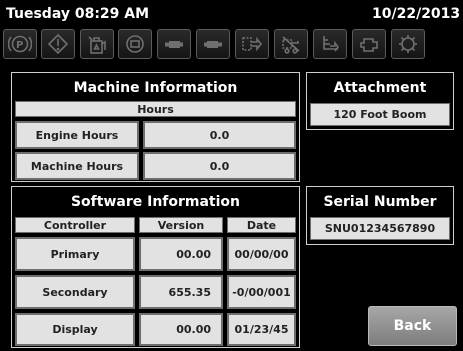  I want to click on parking-brake-icon: P, so click(20, 44).